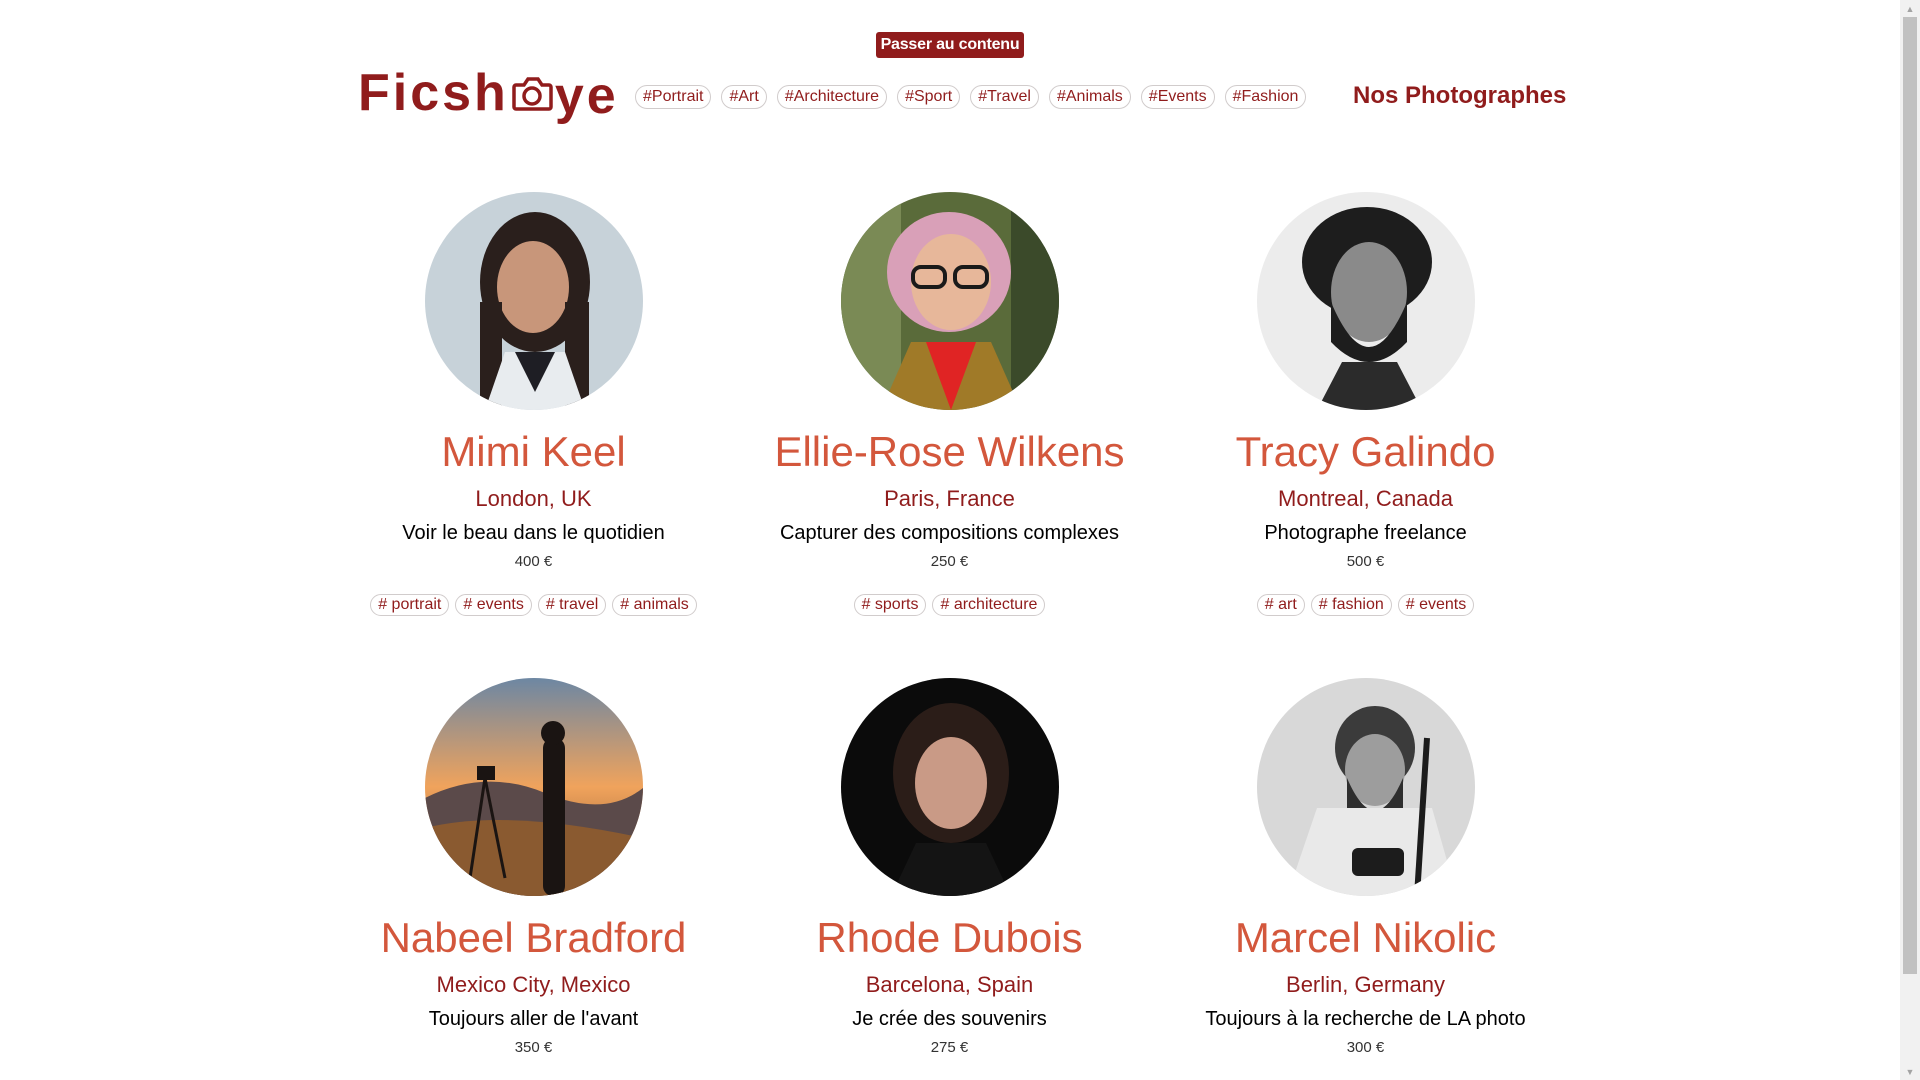 This screenshot has width=1920, height=1080. Describe the element at coordinates (949, 984) in the screenshot. I see `photographer-location: Barcelona, Spain` at that location.